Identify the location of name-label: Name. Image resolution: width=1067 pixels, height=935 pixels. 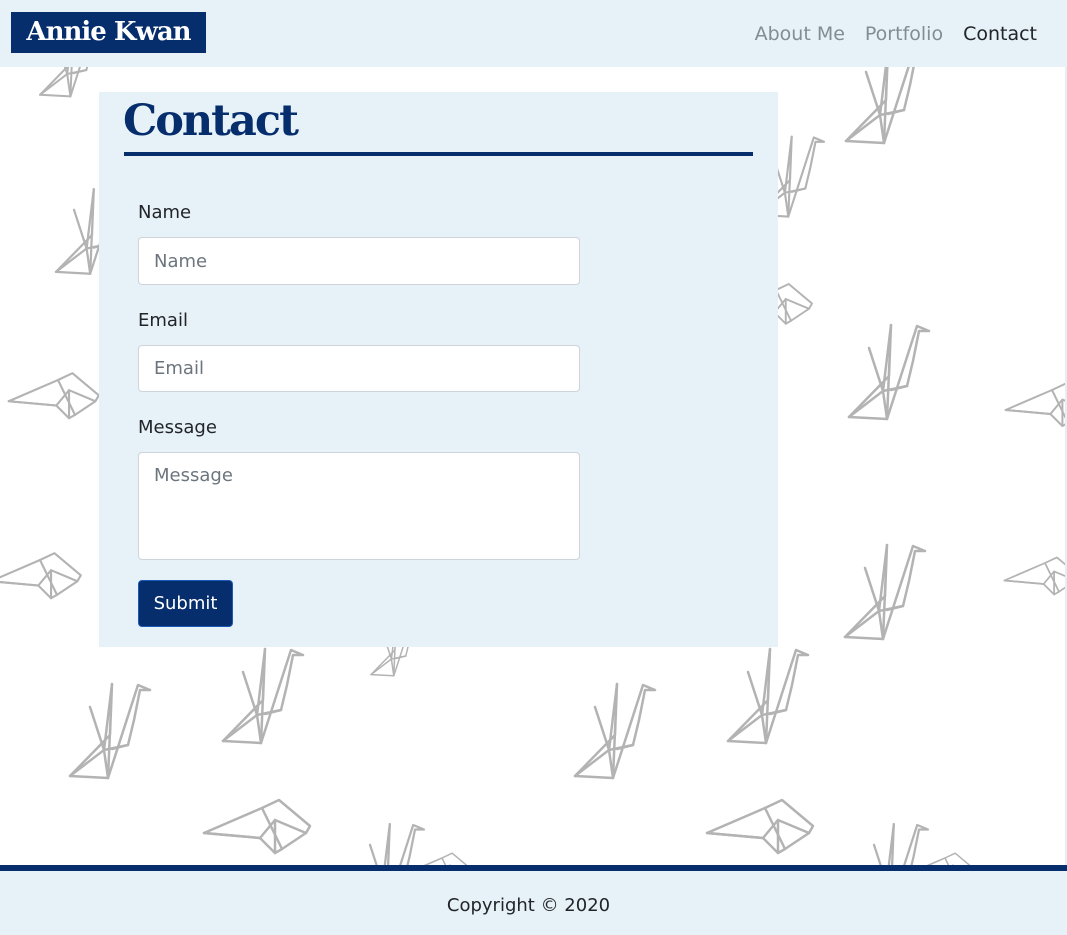
(165, 212).